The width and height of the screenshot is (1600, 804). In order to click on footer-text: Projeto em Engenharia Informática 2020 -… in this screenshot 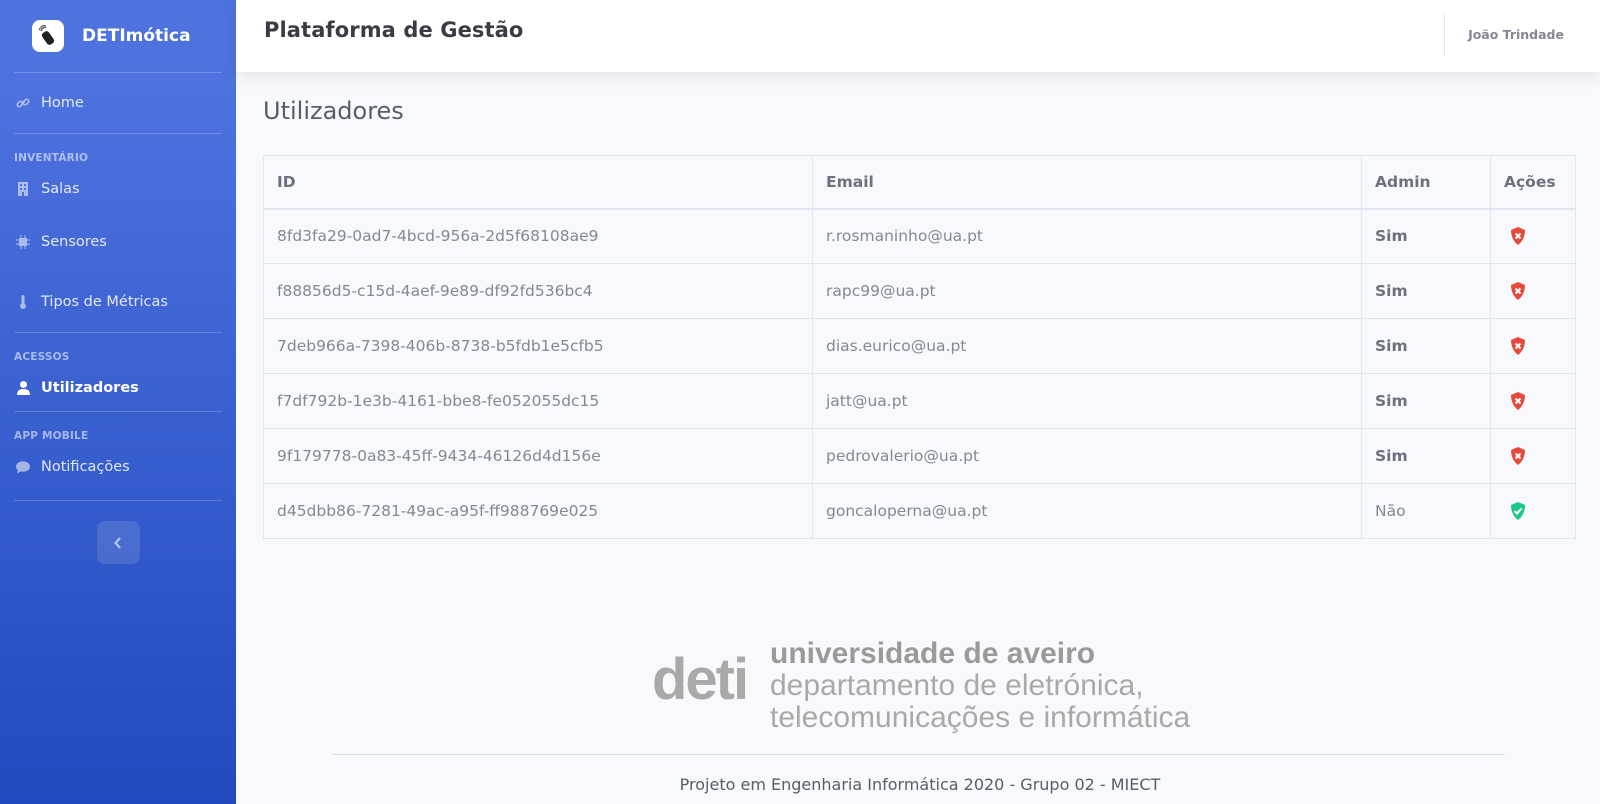, I will do `click(920, 784)`.